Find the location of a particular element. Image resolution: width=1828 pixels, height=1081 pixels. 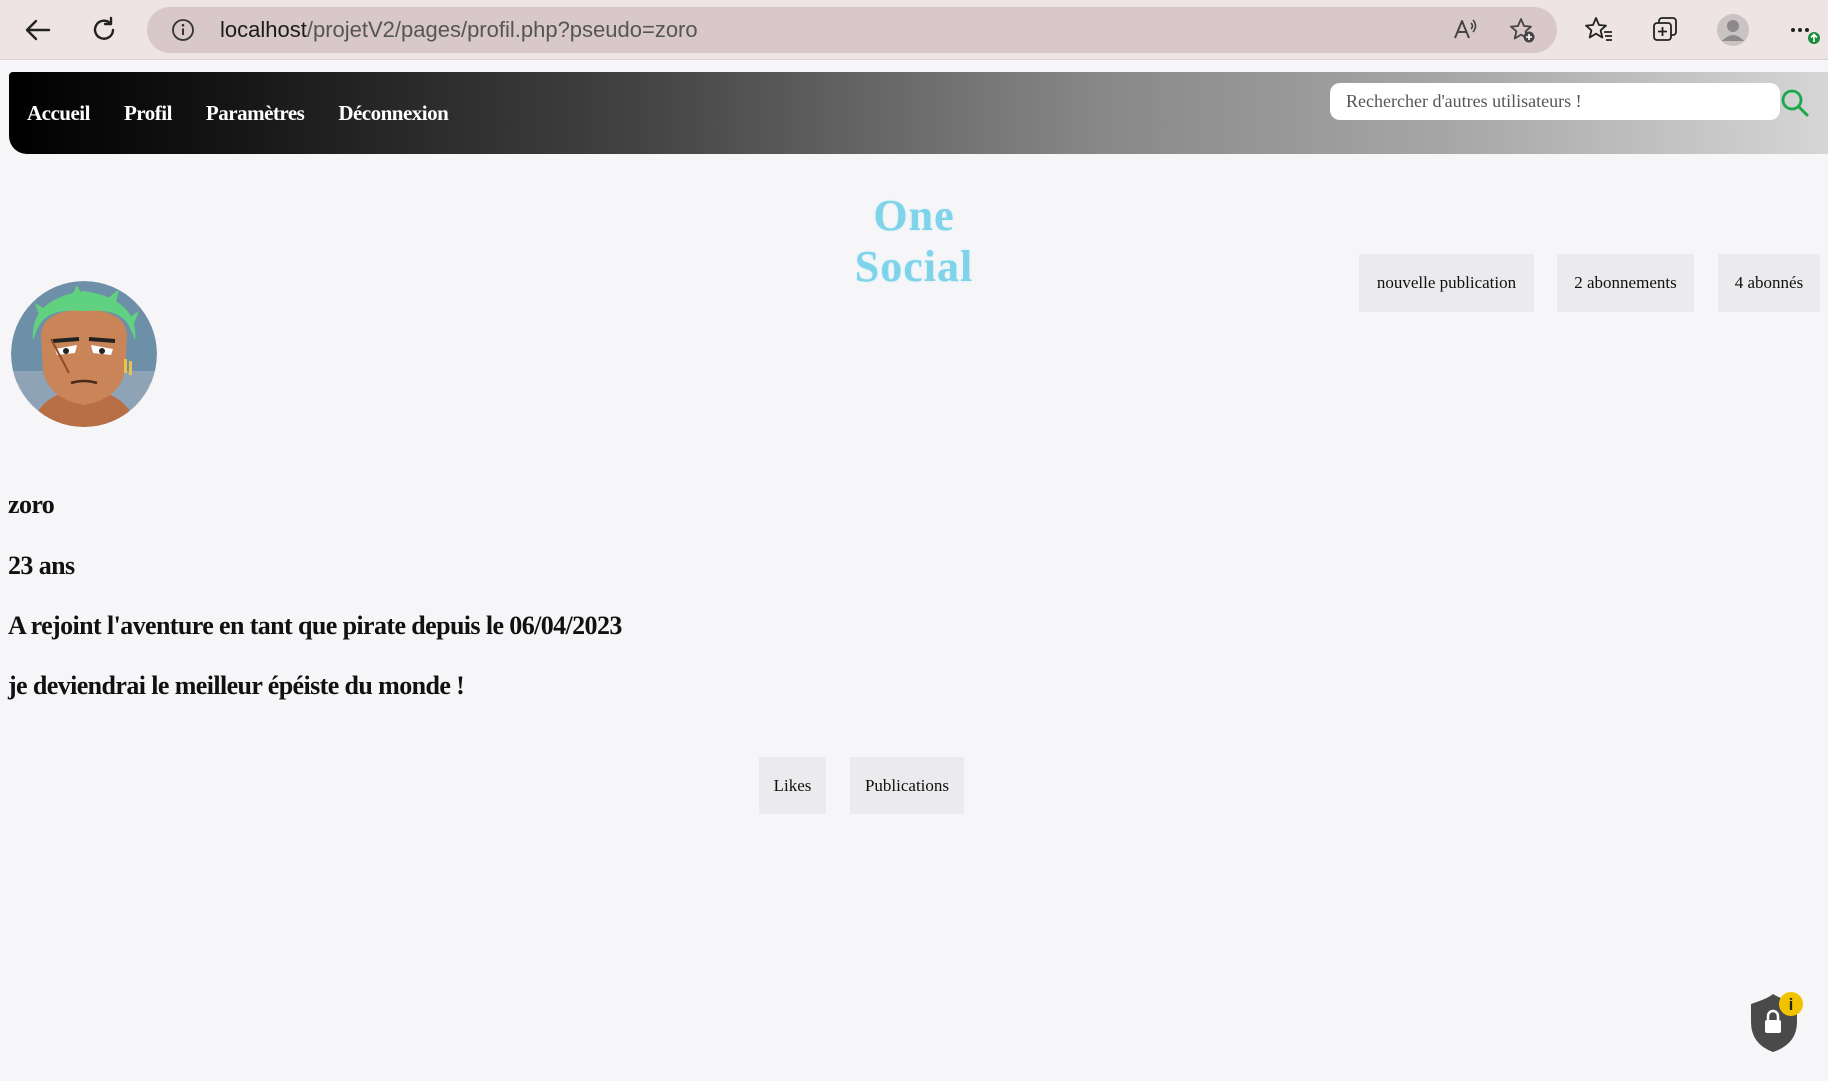

svg-text: i is located at coordinates (1791, 1004).